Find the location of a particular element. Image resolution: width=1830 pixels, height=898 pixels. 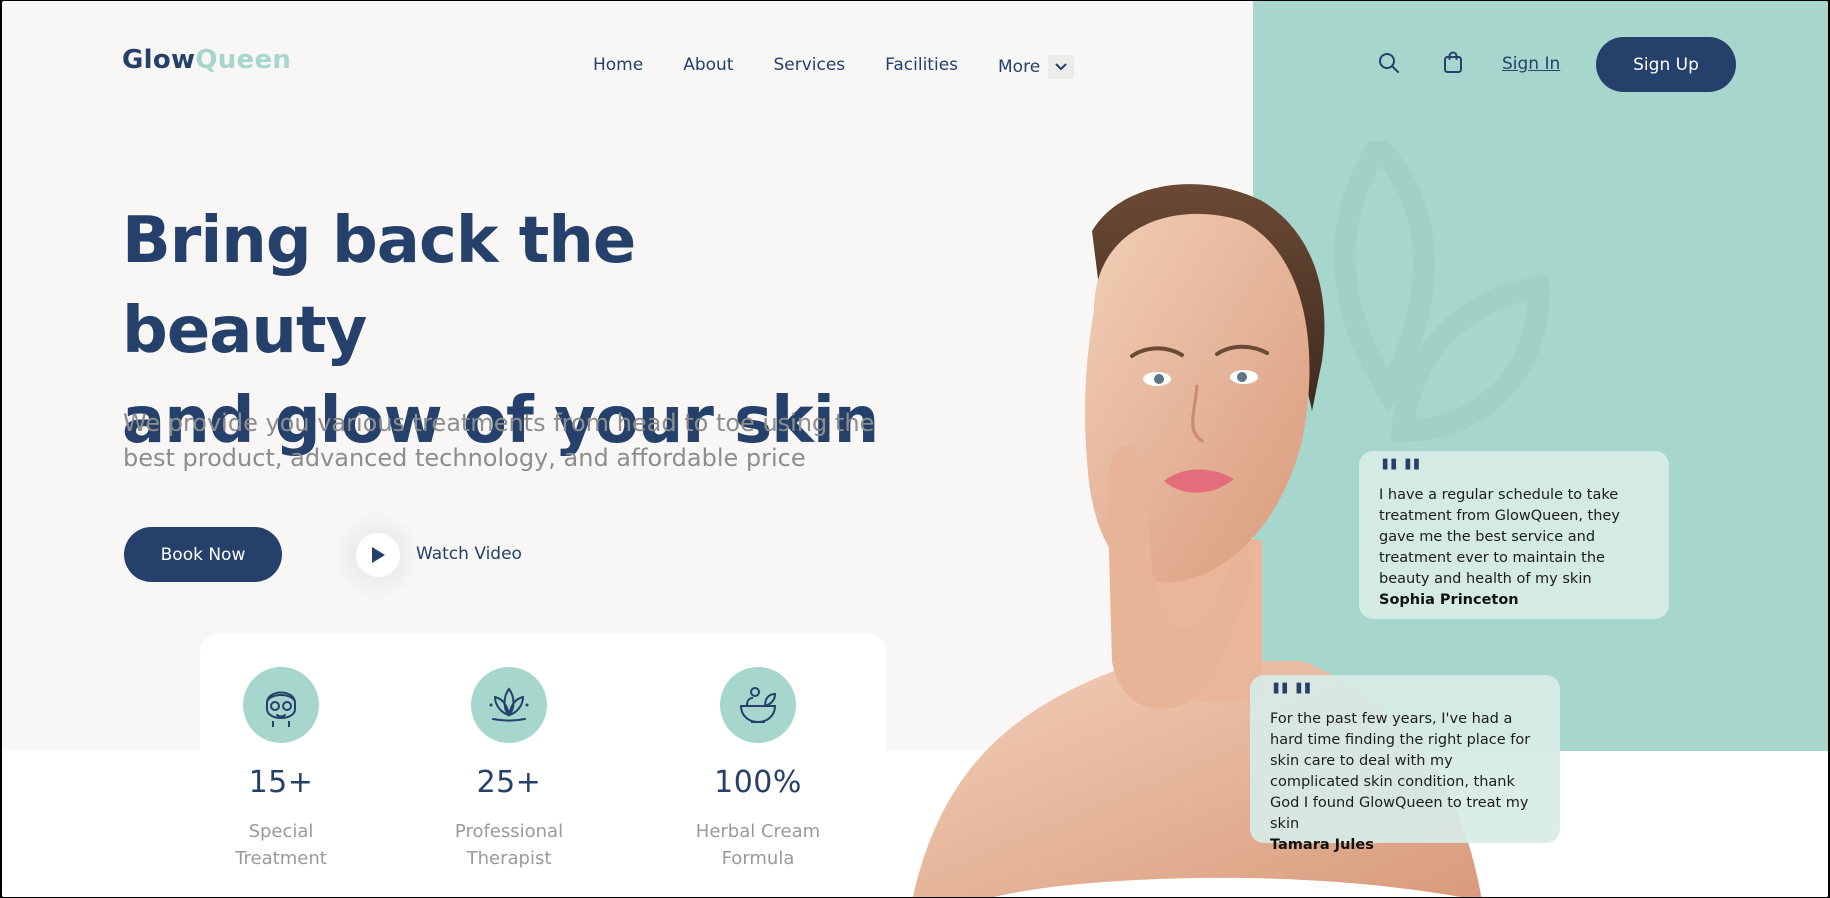

brand-logo: GlowQueen is located at coordinates (206, 60).